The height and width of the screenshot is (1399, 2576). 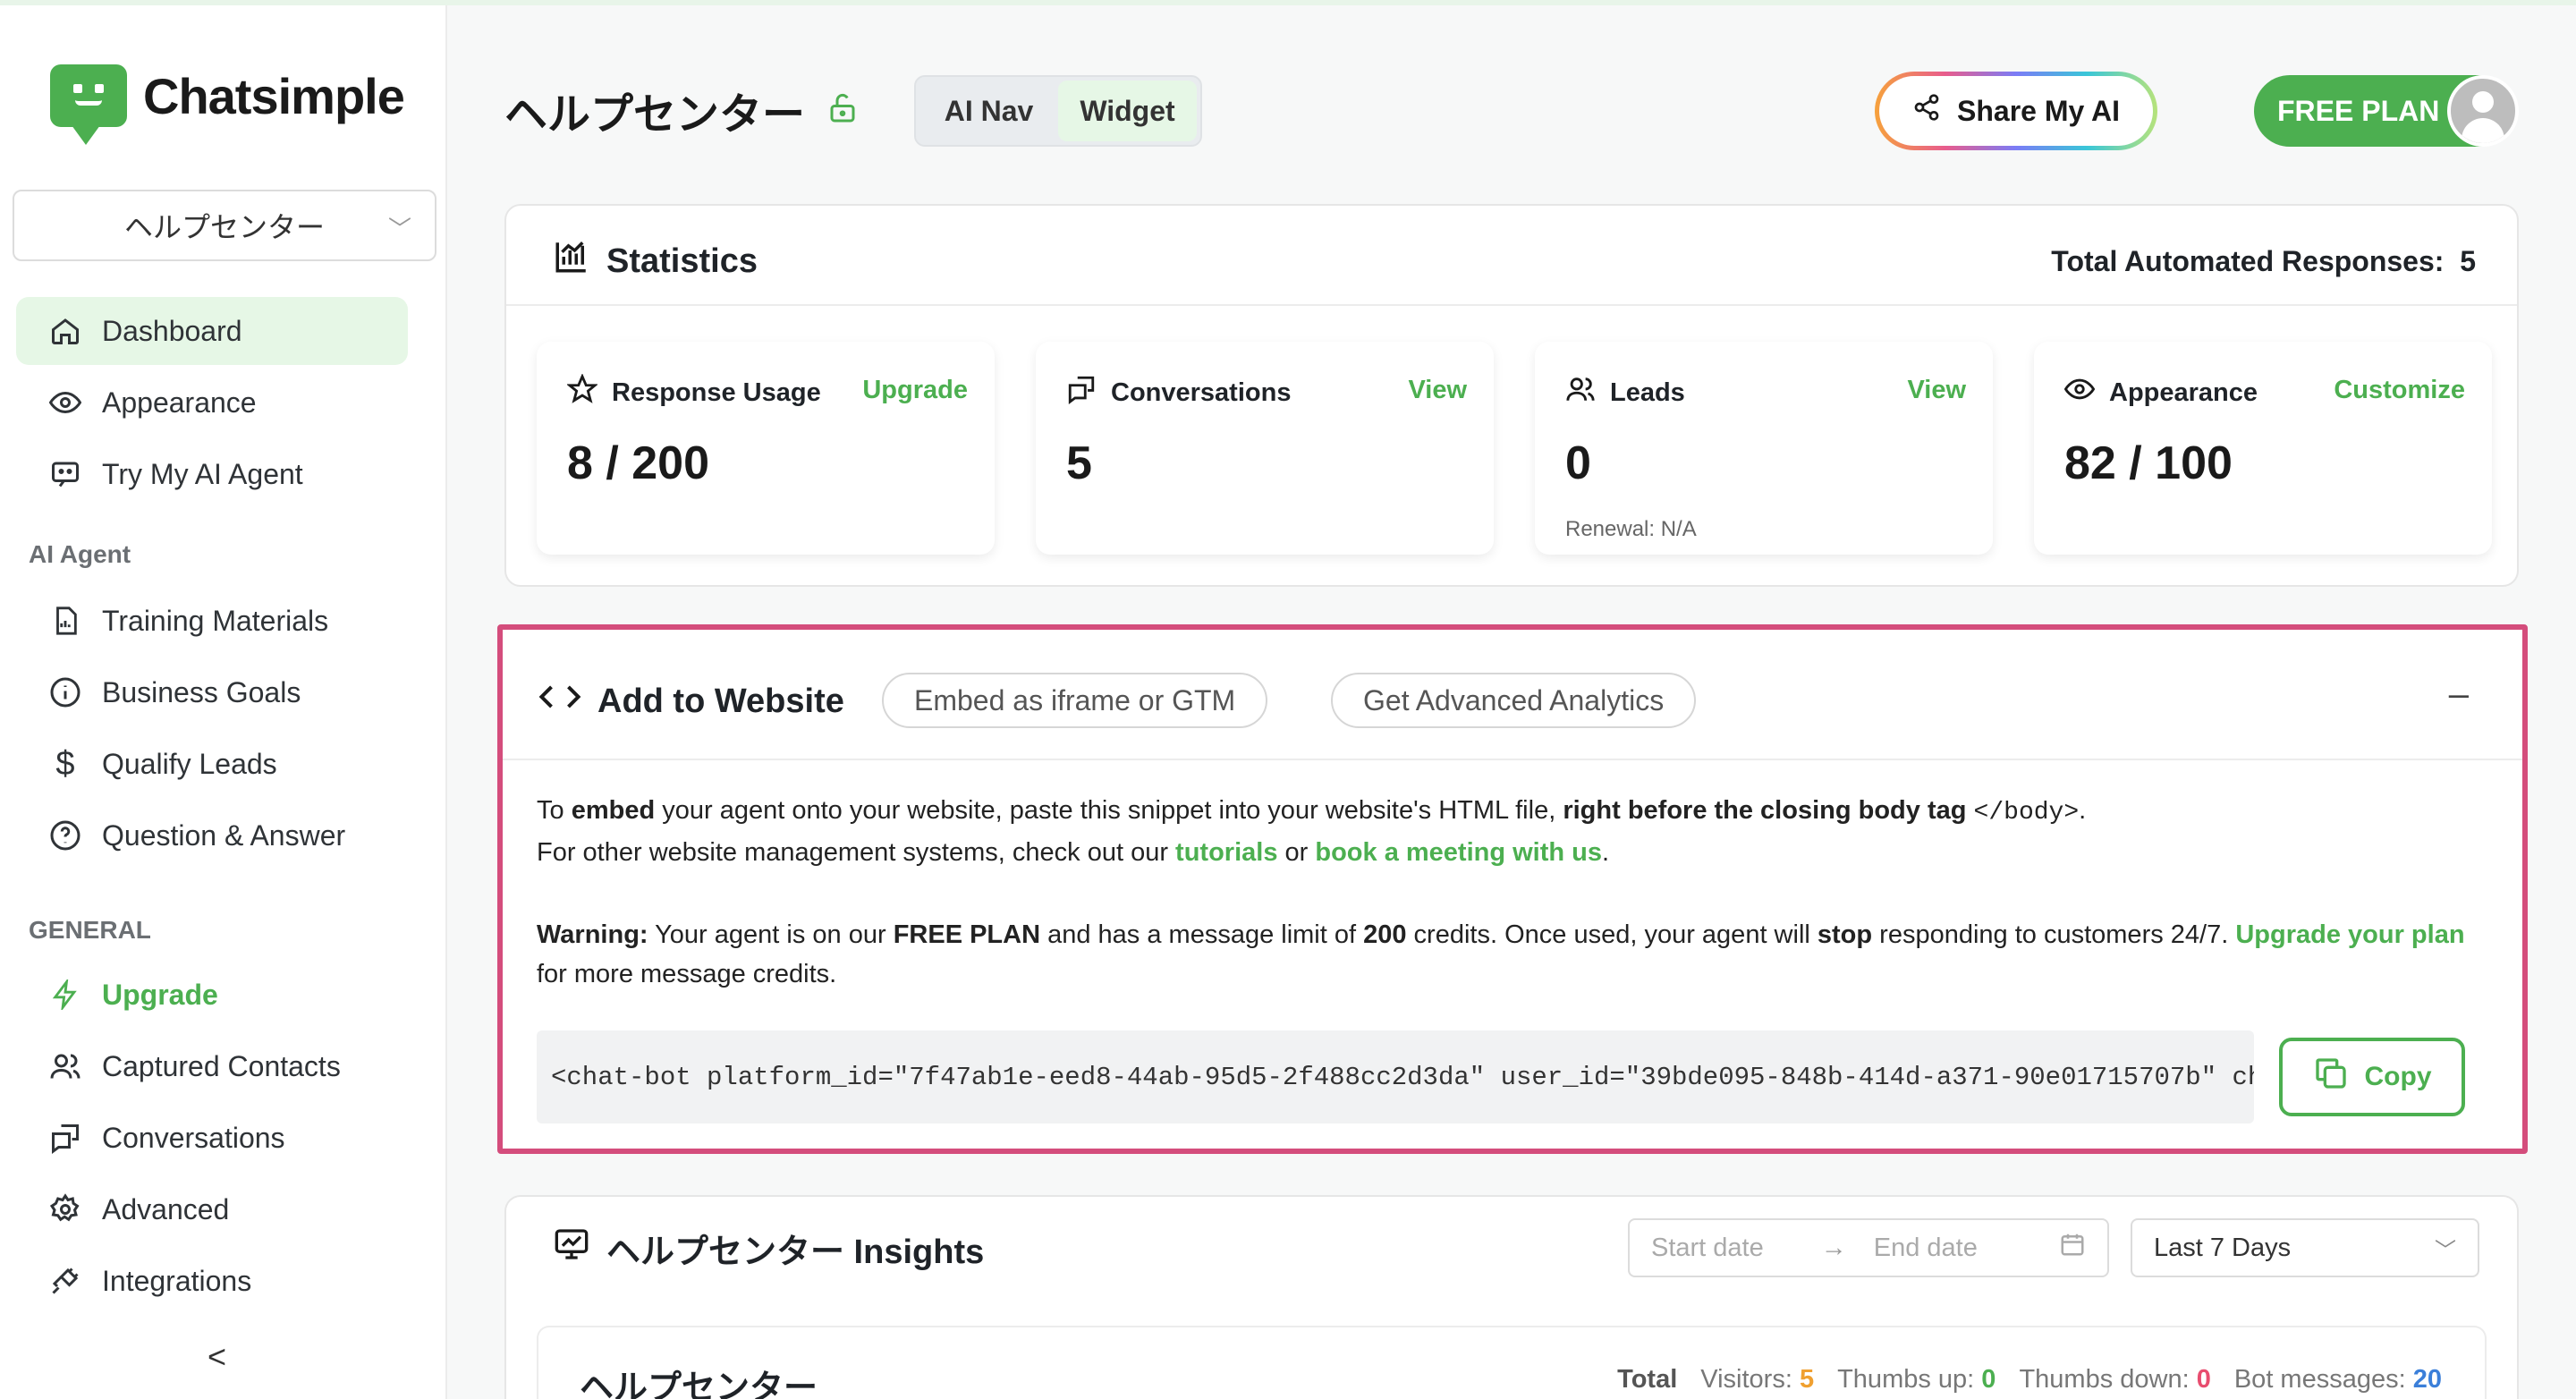 I want to click on star-icon, so click(x=582, y=392).